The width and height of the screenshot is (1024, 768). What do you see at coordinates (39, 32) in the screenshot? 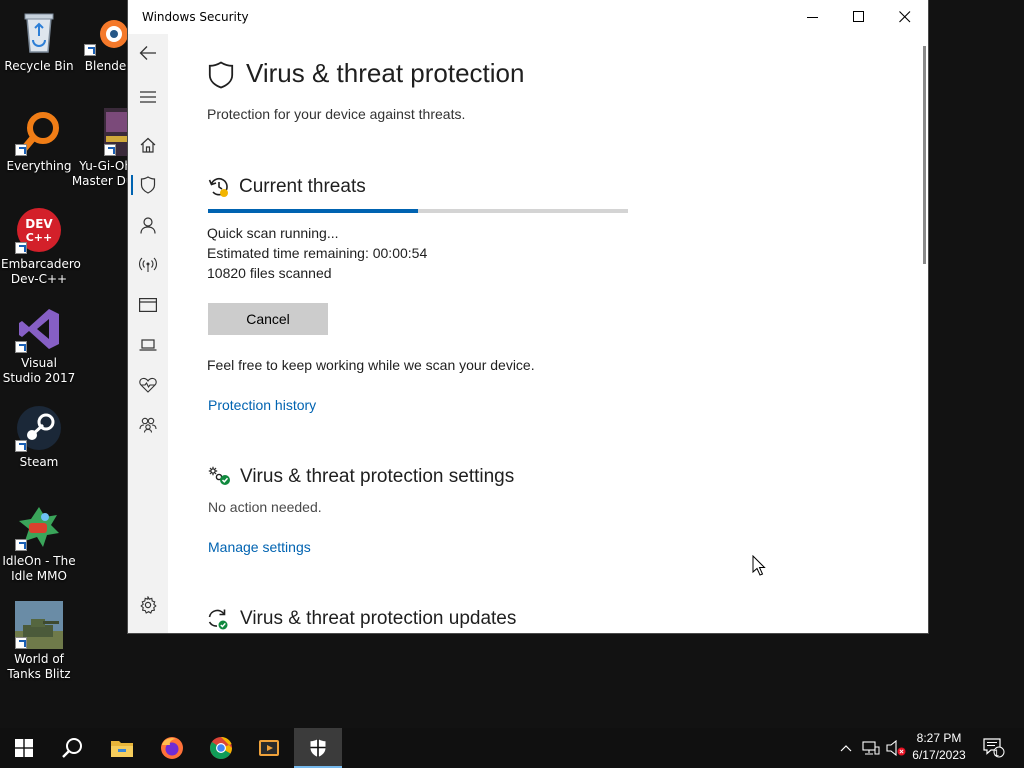
I see `recycle-bin-icon` at bounding box center [39, 32].